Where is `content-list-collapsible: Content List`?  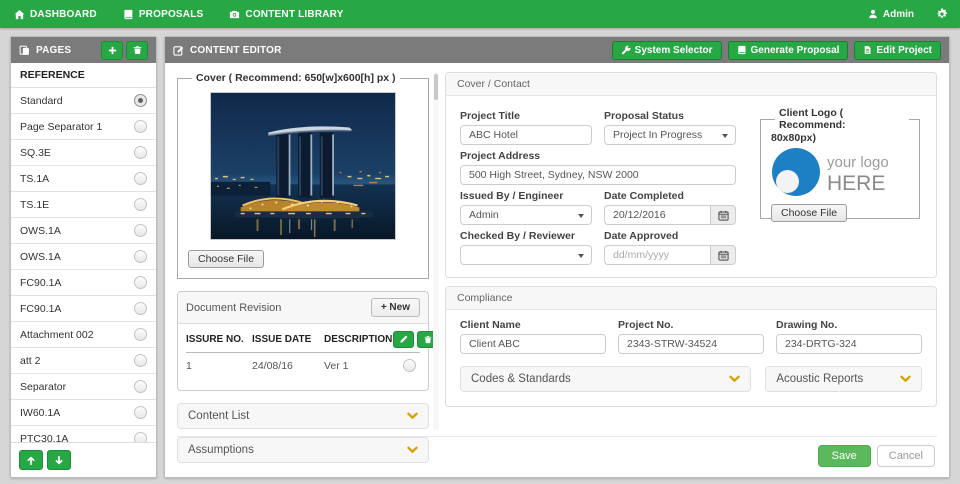 content-list-collapsible: Content List is located at coordinates (303, 416).